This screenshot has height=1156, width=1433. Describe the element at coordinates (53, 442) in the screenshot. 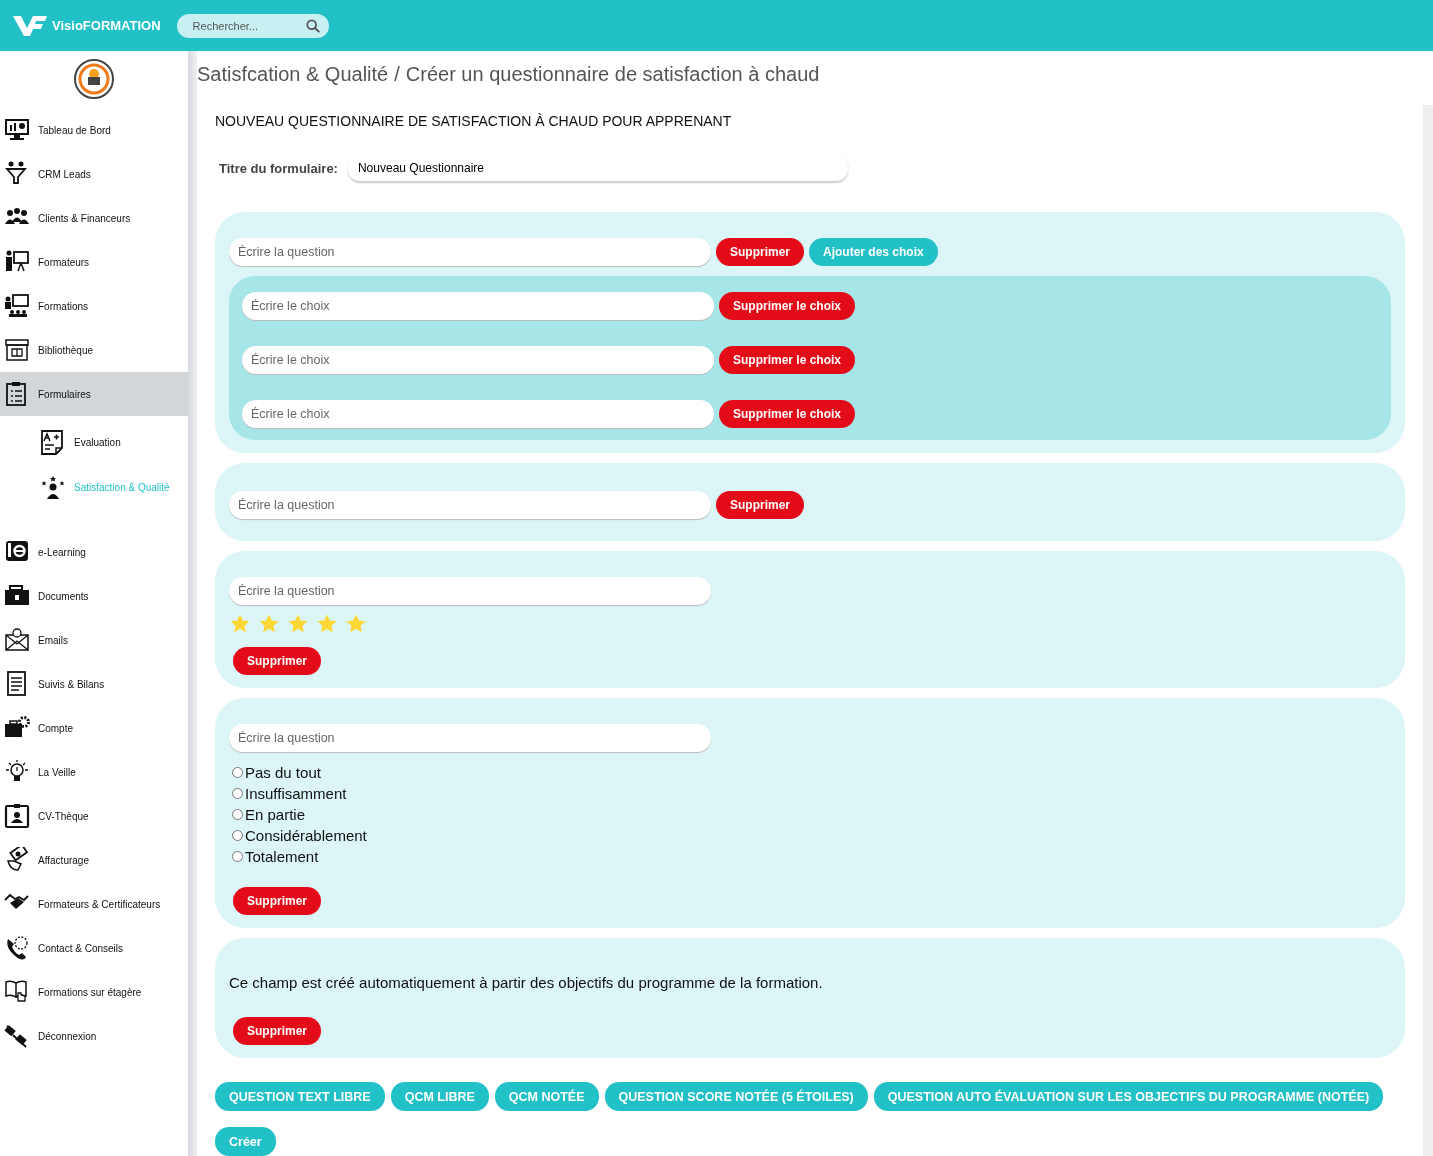

I see `grade-sheet-icon` at that location.